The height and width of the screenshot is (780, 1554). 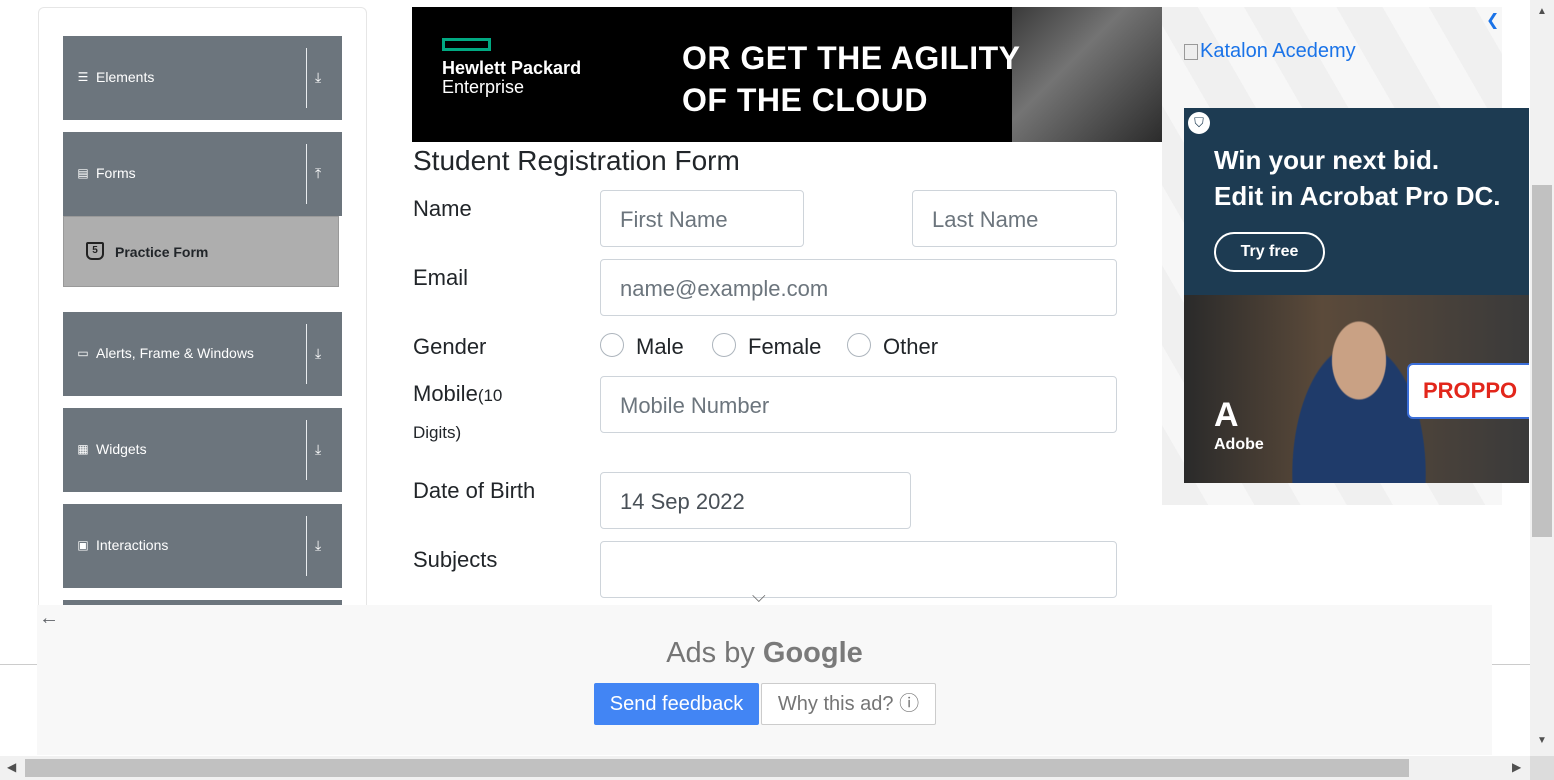 What do you see at coordinates (1269, 252) in the screenshot?
I see `try-free-button: Try free` at bounding box center [1269, 252].